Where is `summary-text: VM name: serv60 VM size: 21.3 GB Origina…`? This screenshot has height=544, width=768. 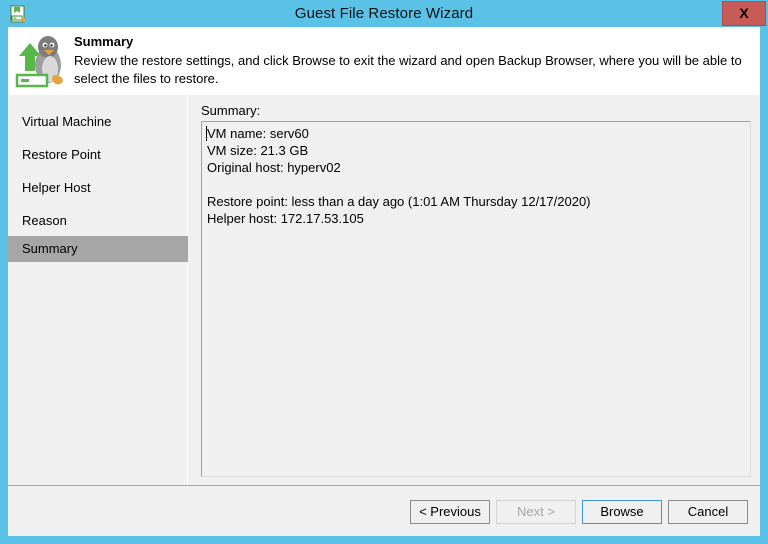 summary-text: VM name: serv60 VM size: 21.3 GB Origina… is located at coordinates (399, 176).